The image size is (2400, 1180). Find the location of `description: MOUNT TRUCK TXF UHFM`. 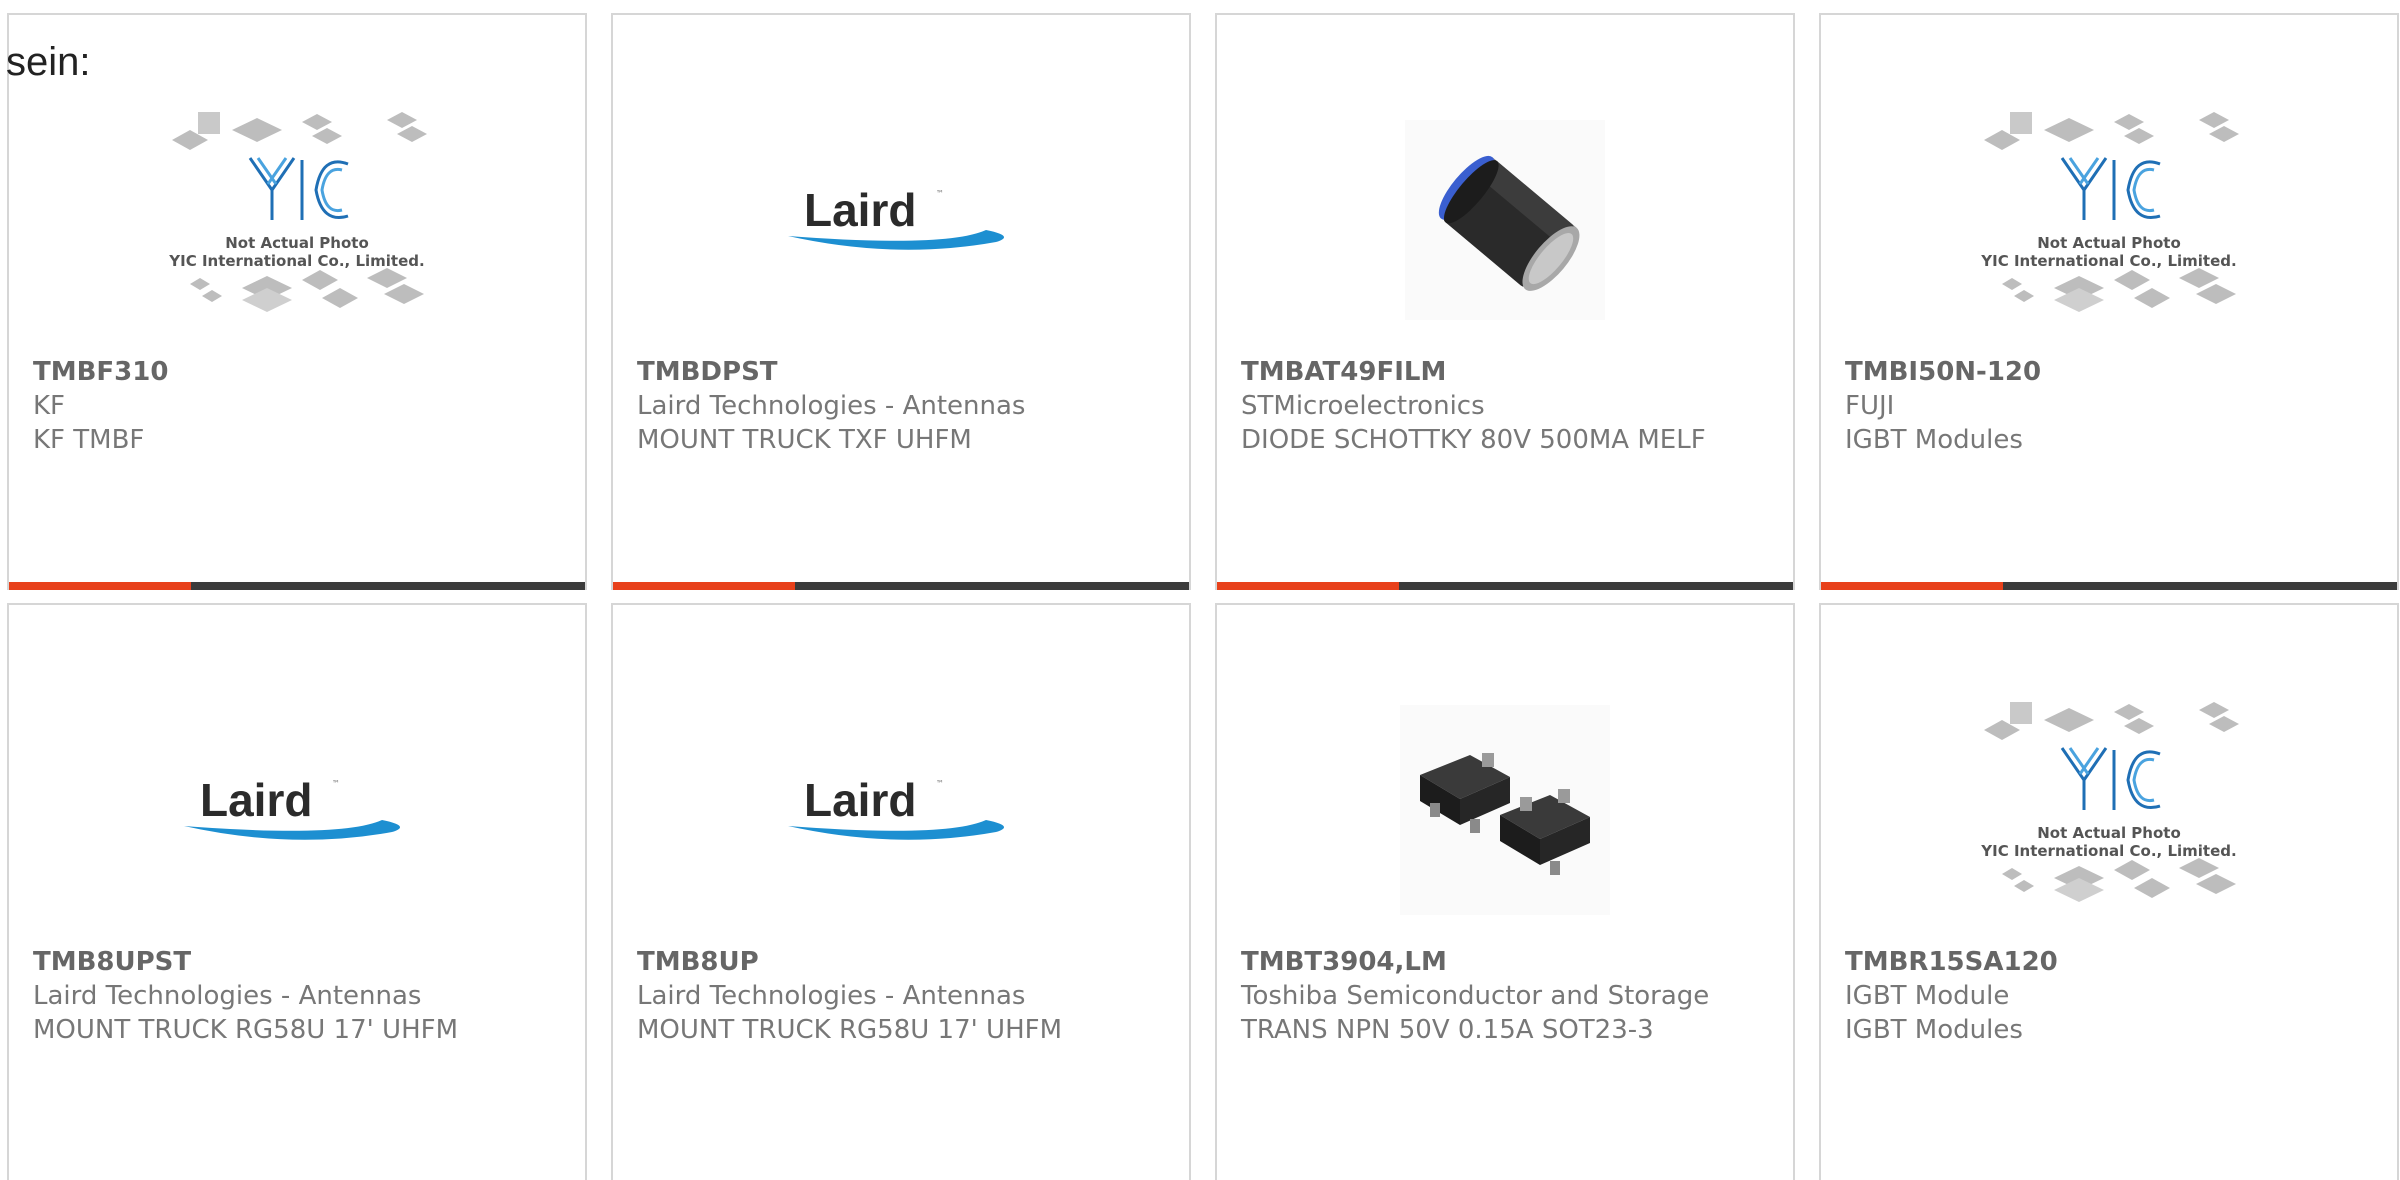

description: MOUNT TRUCK TXF UHFM is located at coordinates (804, 440).